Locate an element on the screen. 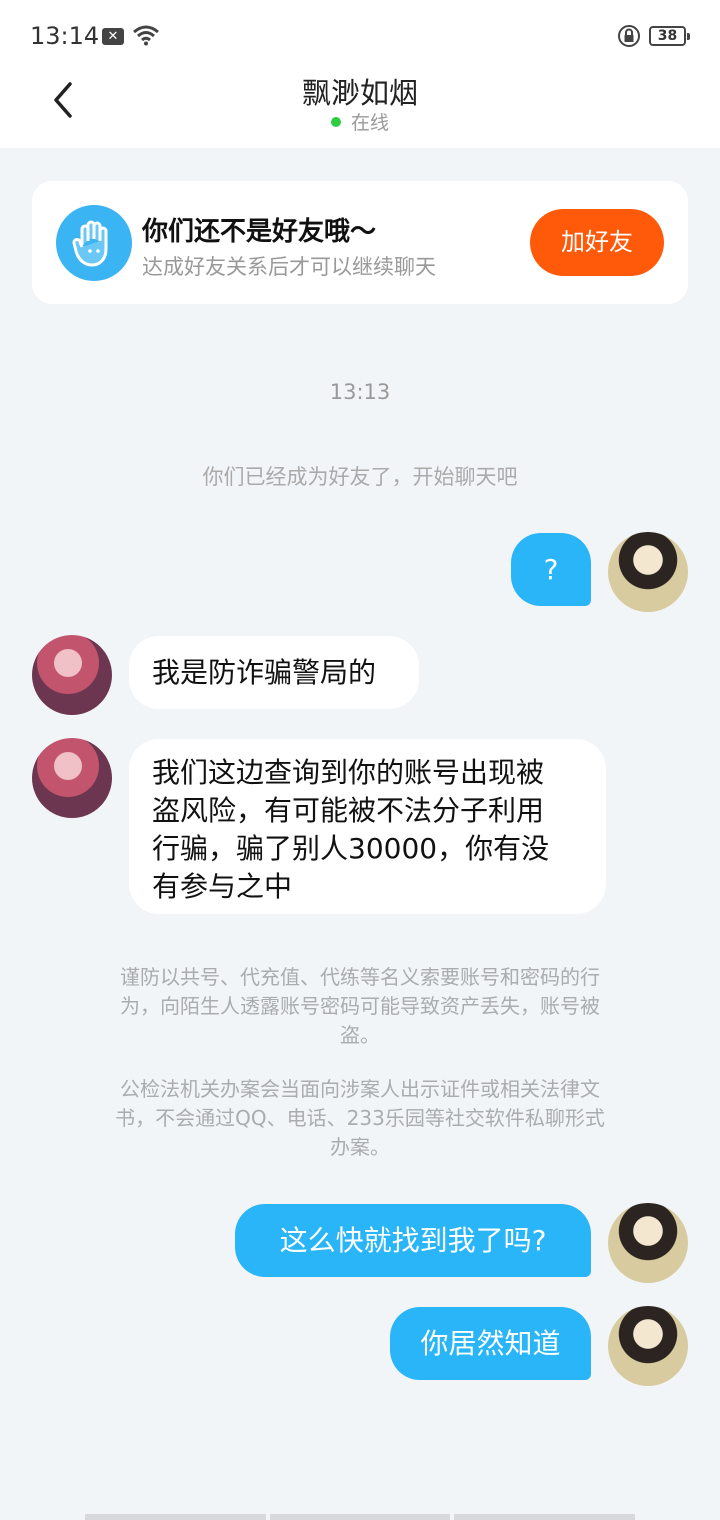 This screenshot has height=1520, width=720. warning-line: 为，向陌生人透露账号密码可能导致资产丢失，账号被 is located at coordinates (360, 1006).